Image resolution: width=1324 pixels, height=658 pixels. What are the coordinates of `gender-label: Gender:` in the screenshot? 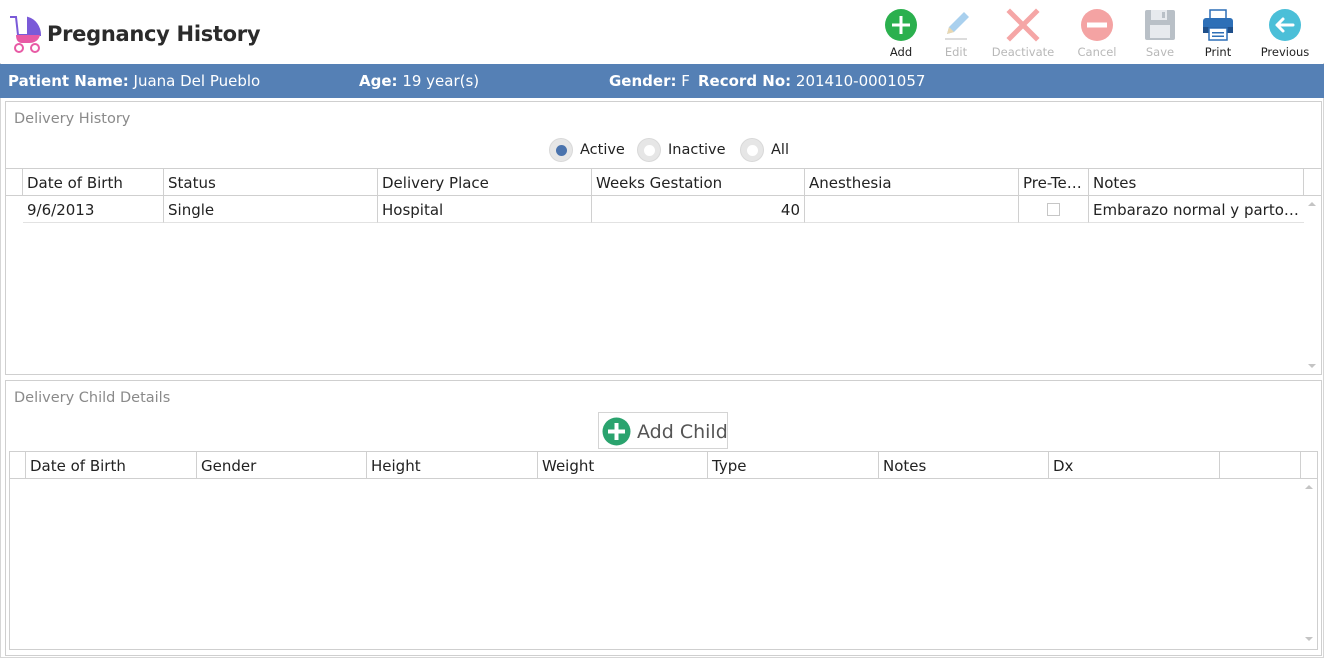 It's located at (643, 81).